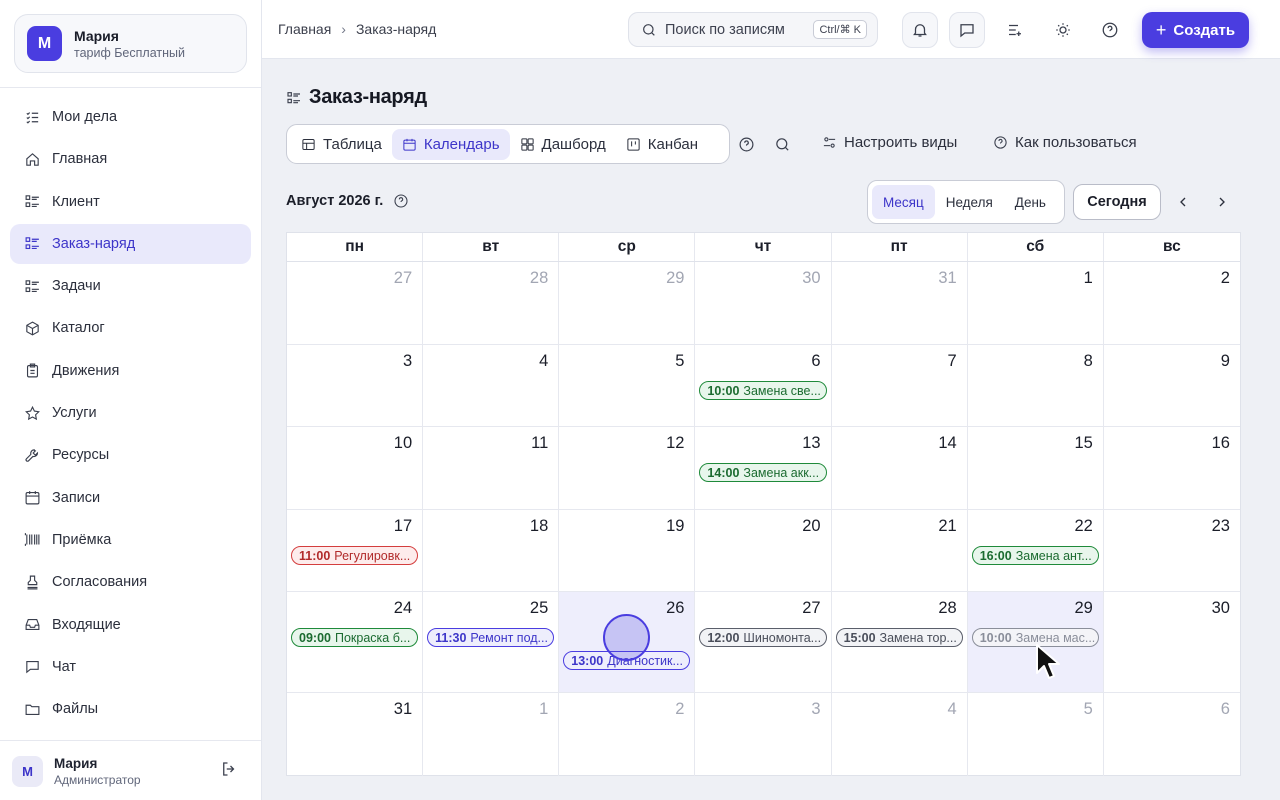 The image size is (1280, 800). I want to click on next-month-button, so click(1222, 202).